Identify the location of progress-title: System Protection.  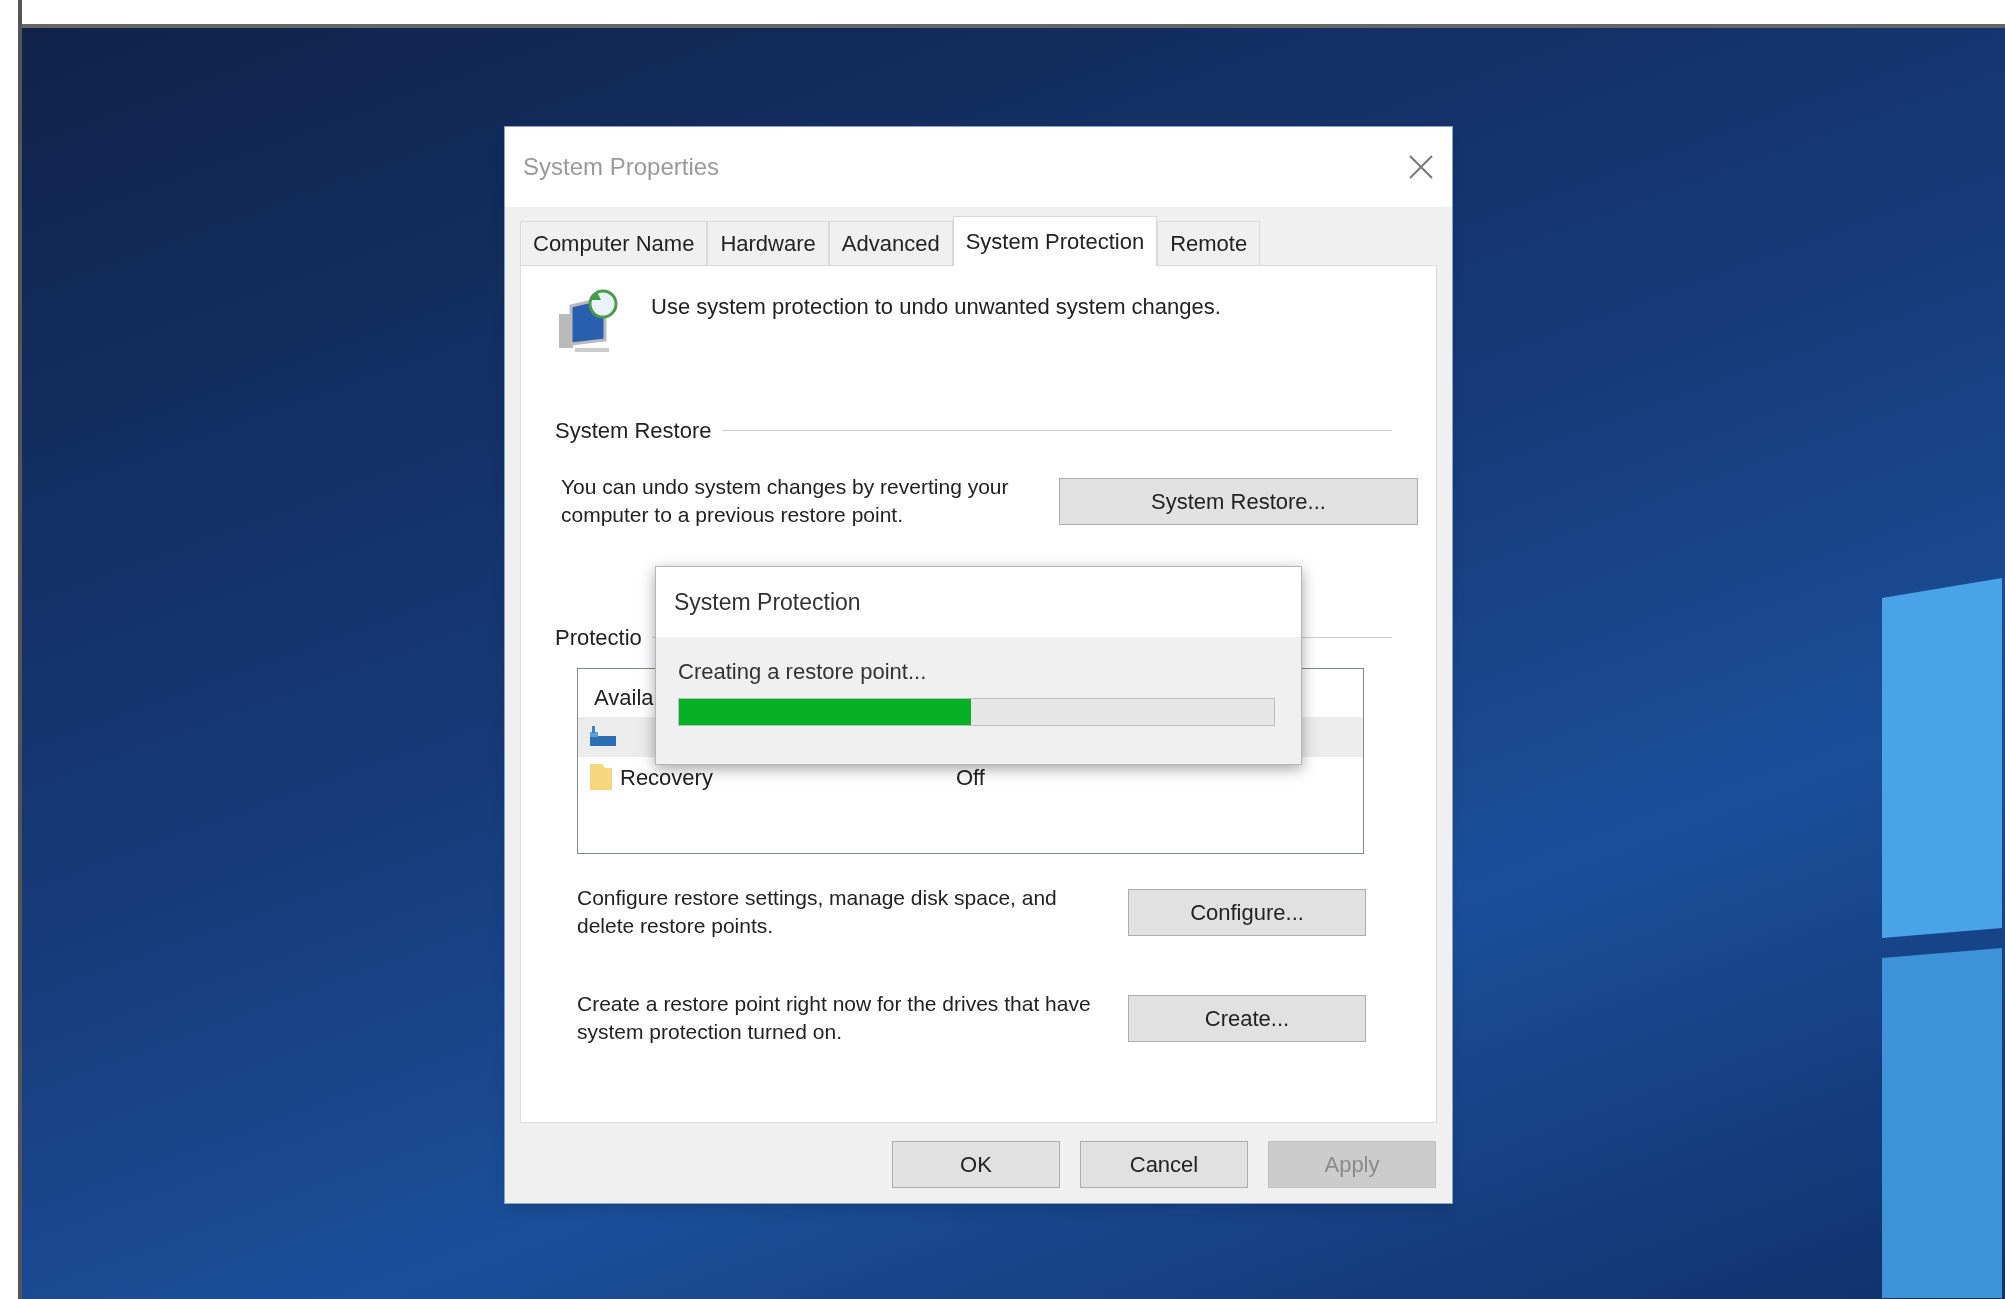
(767, 602).